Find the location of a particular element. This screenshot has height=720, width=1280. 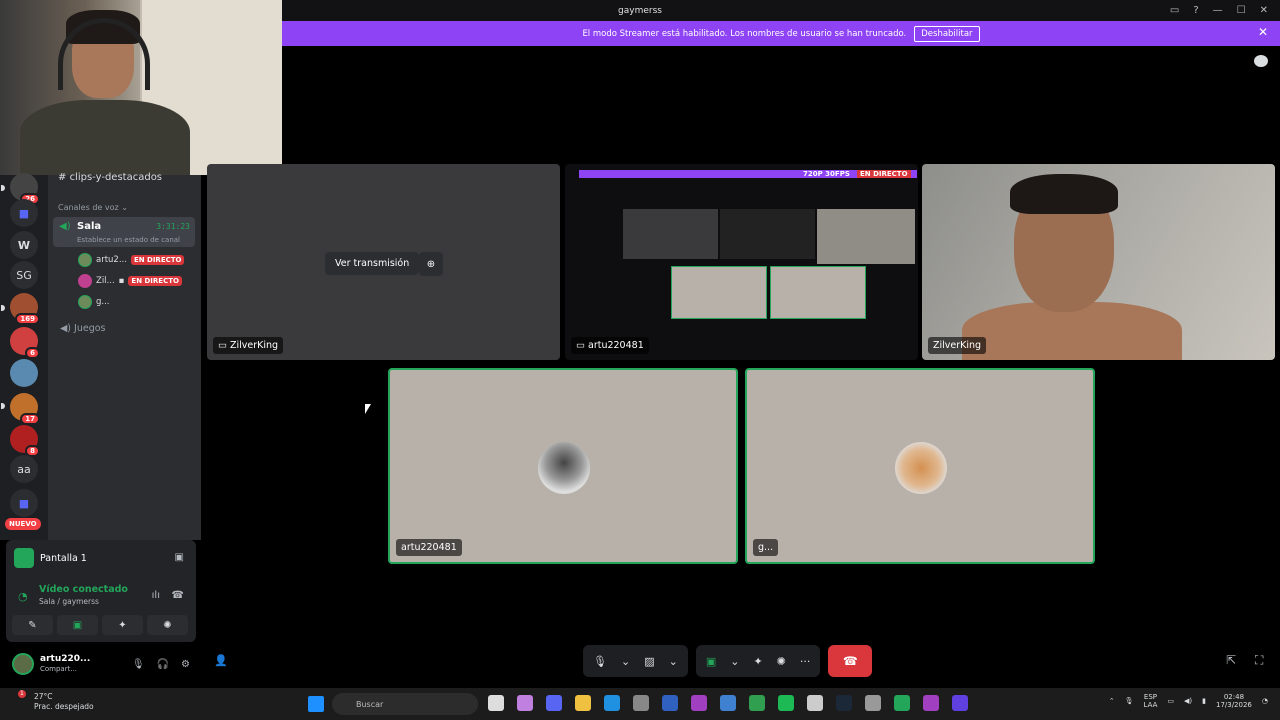

camera-off-icon: ▨ is located at coordinates (649, 661).